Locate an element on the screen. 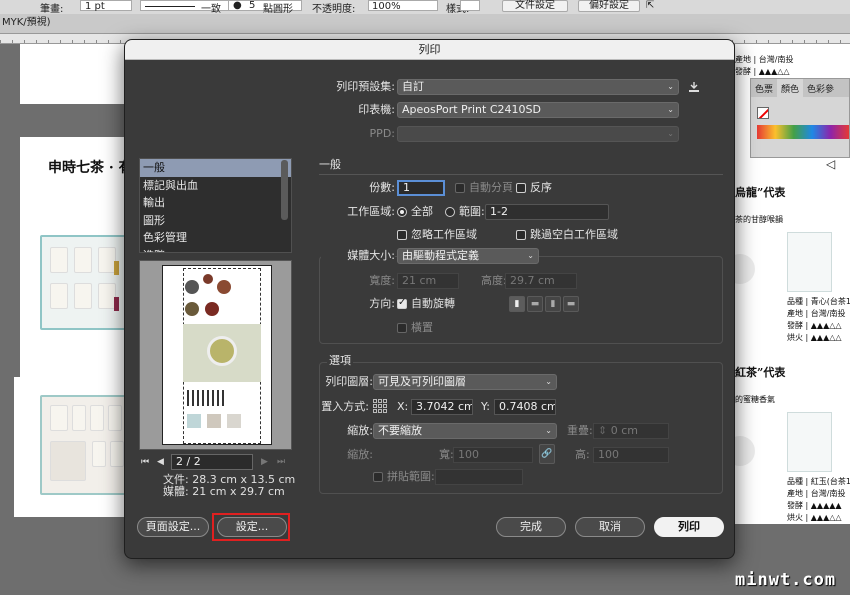  ignore-artboards-checkbox is located at coordinates (402, 235).